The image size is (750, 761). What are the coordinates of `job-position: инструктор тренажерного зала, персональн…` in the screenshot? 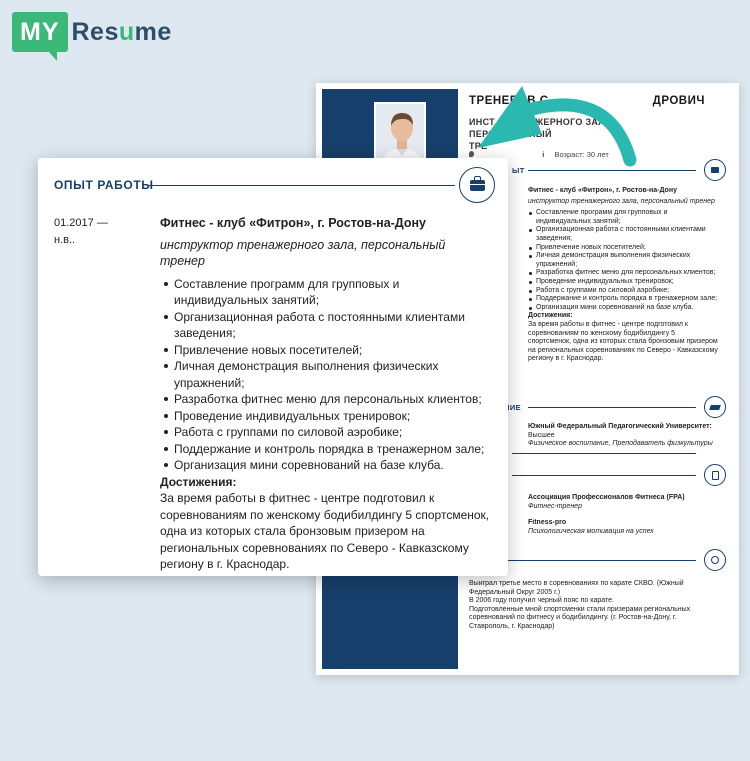 It's located at (303, 253).